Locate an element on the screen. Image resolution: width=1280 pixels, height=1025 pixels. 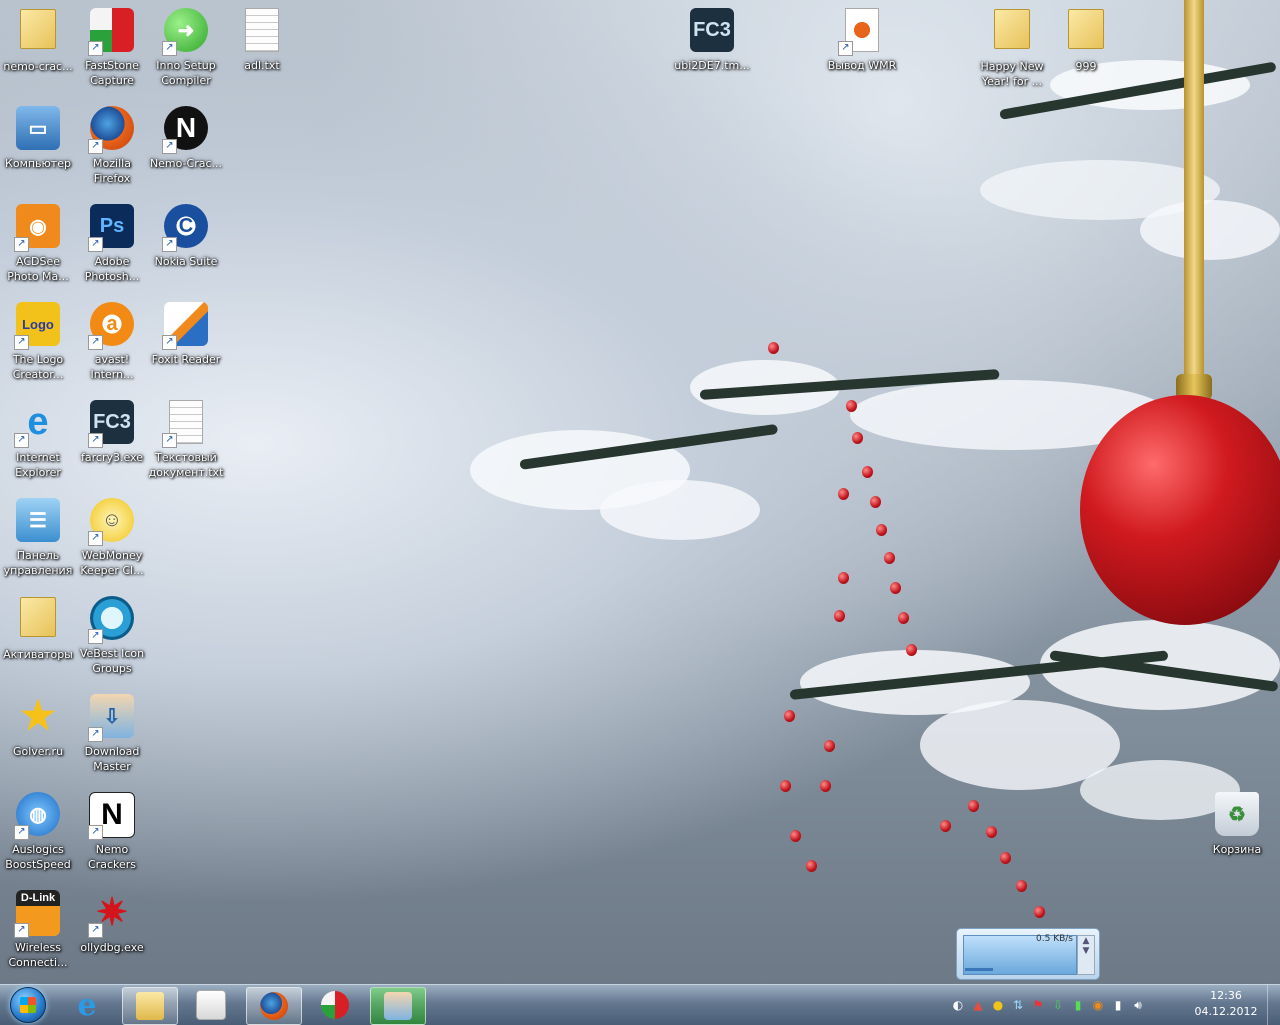
taskbar-ie: e is located at coordinates (87, 1005).